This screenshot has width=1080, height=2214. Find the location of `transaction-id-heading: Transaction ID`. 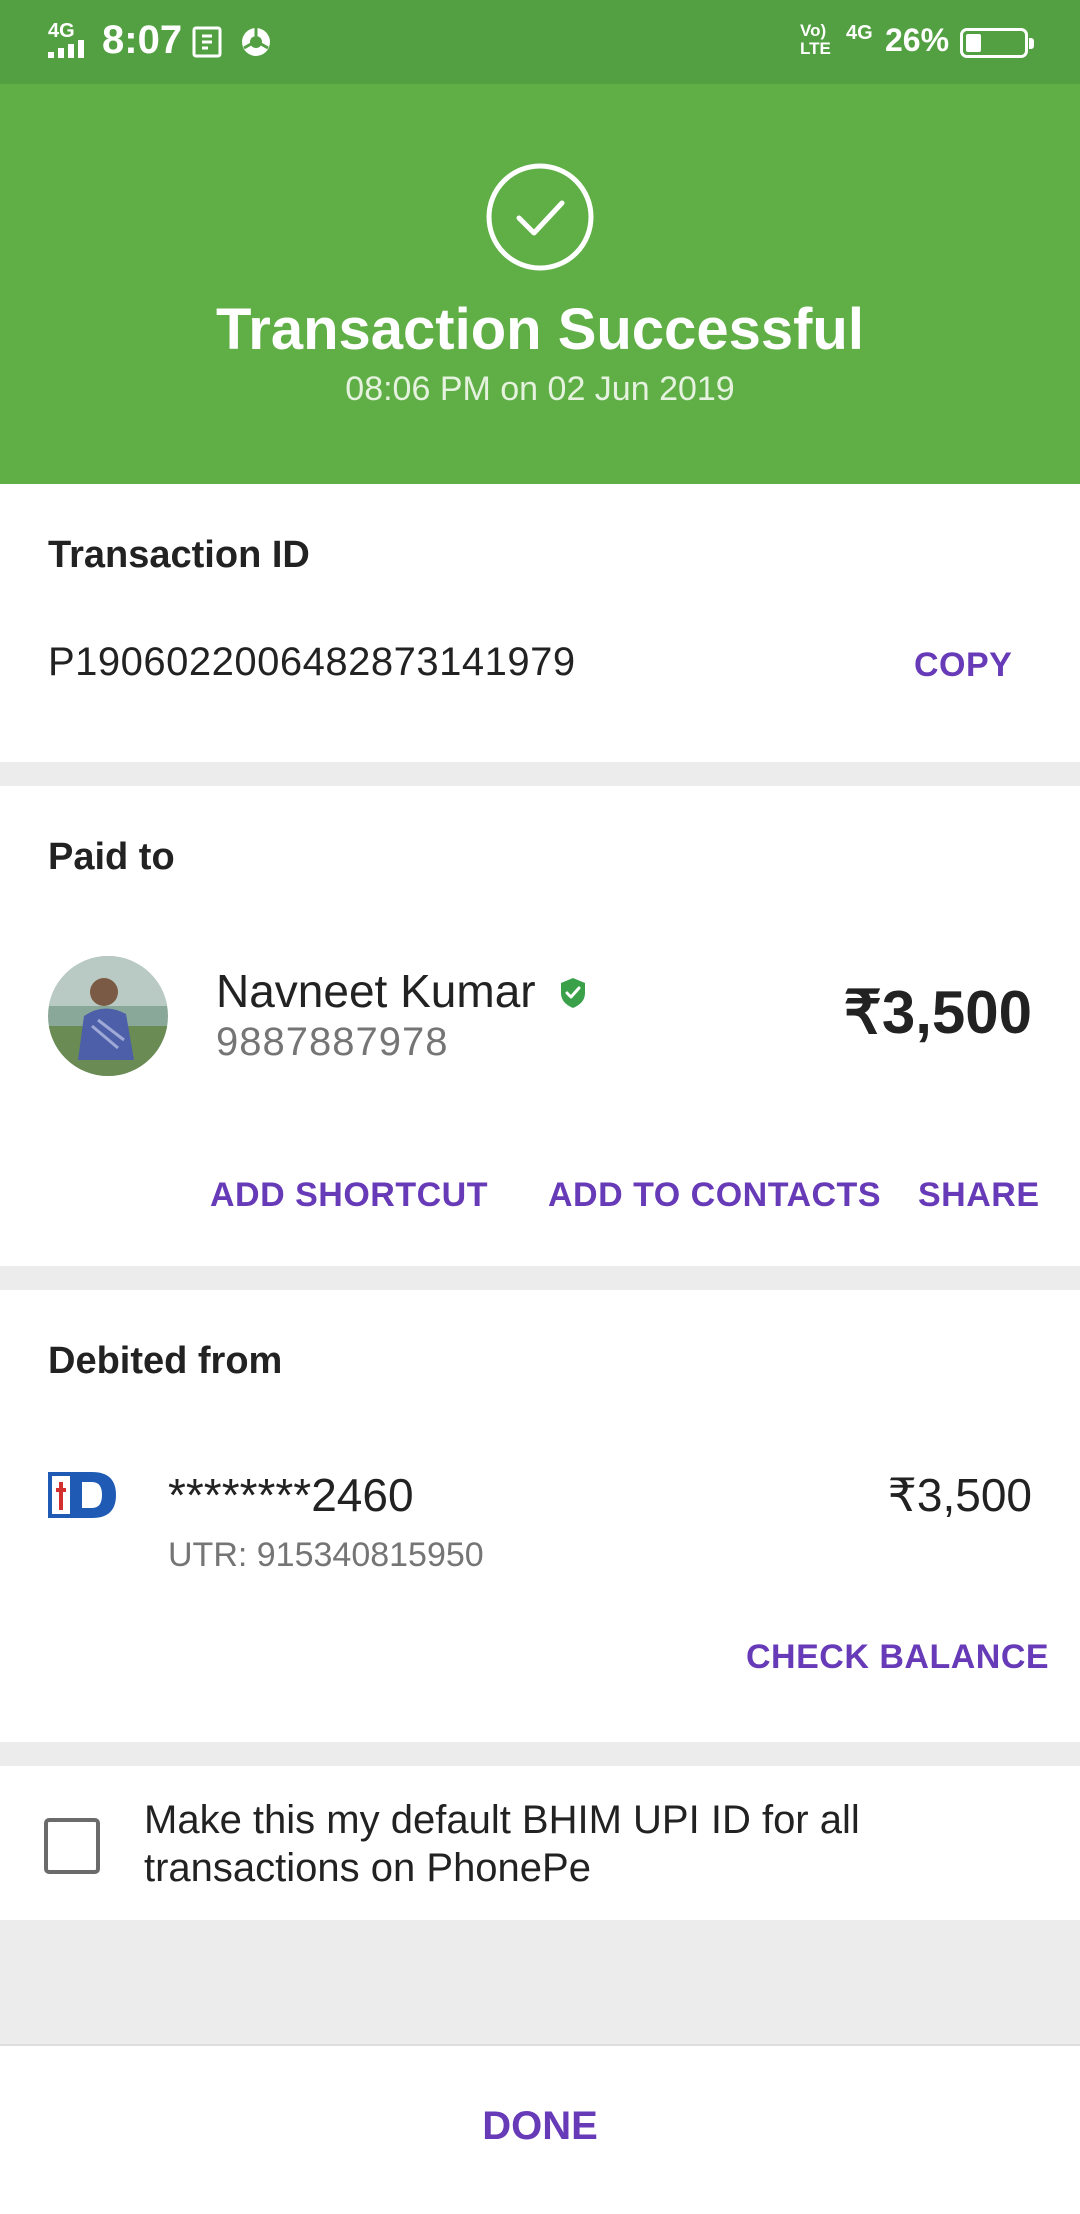

transaction-id-heading: Transaction ID is located at coordinates (179, 555).